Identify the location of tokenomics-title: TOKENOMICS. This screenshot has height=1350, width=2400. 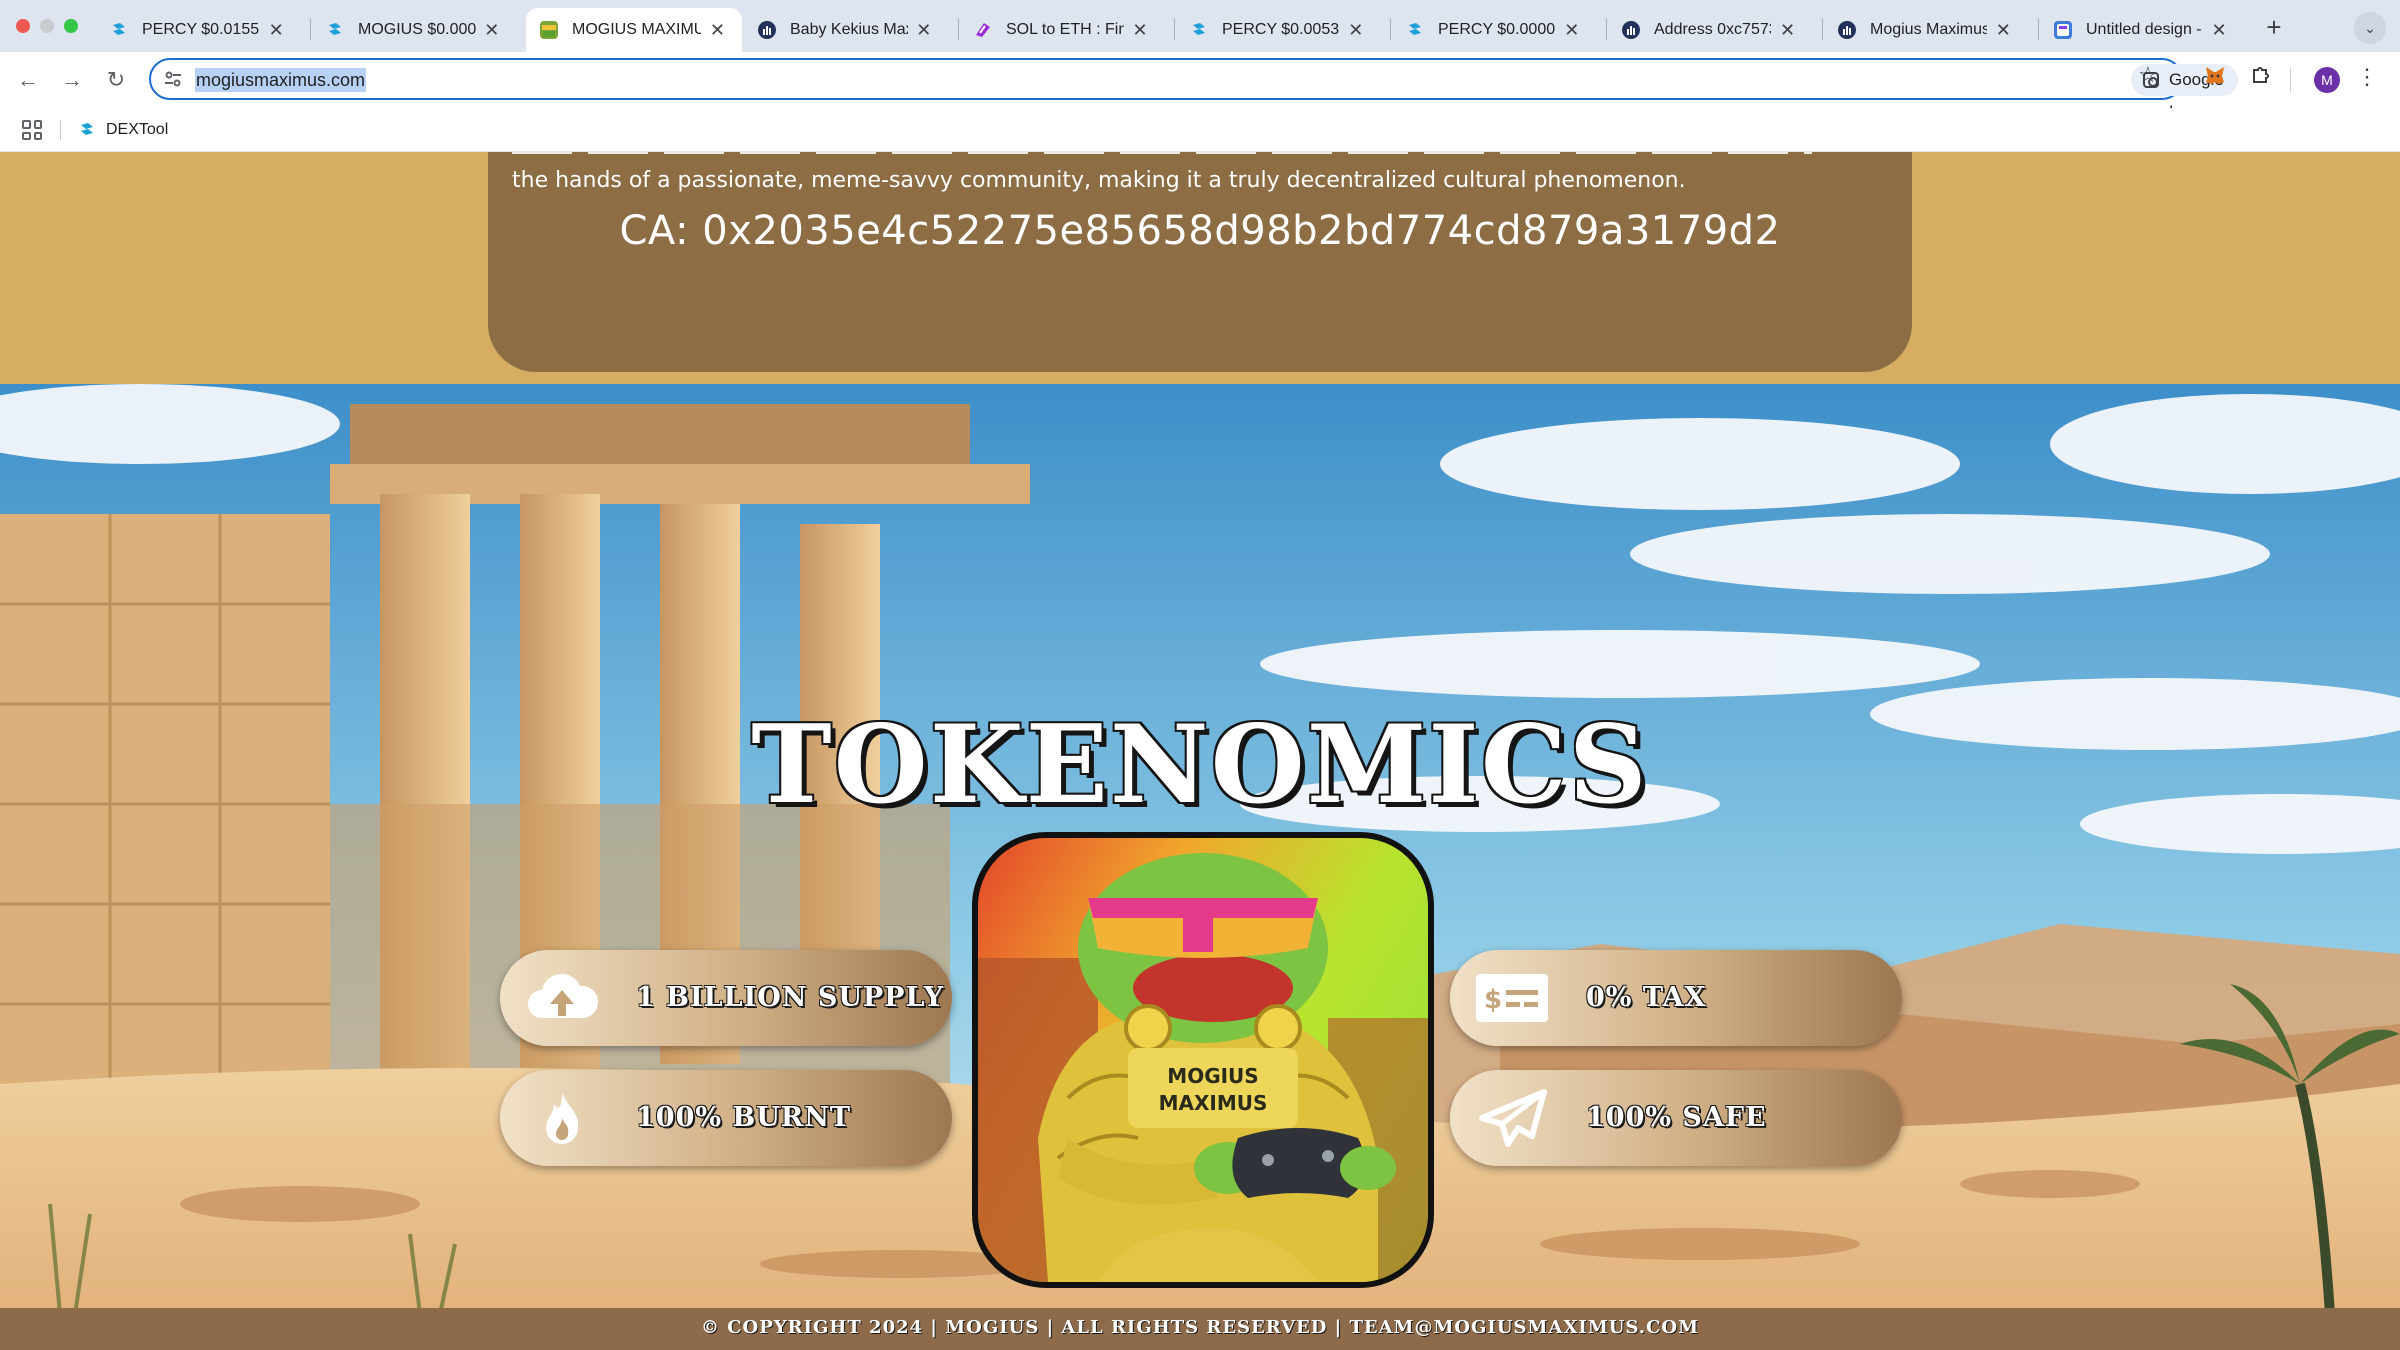
(1200, 765).